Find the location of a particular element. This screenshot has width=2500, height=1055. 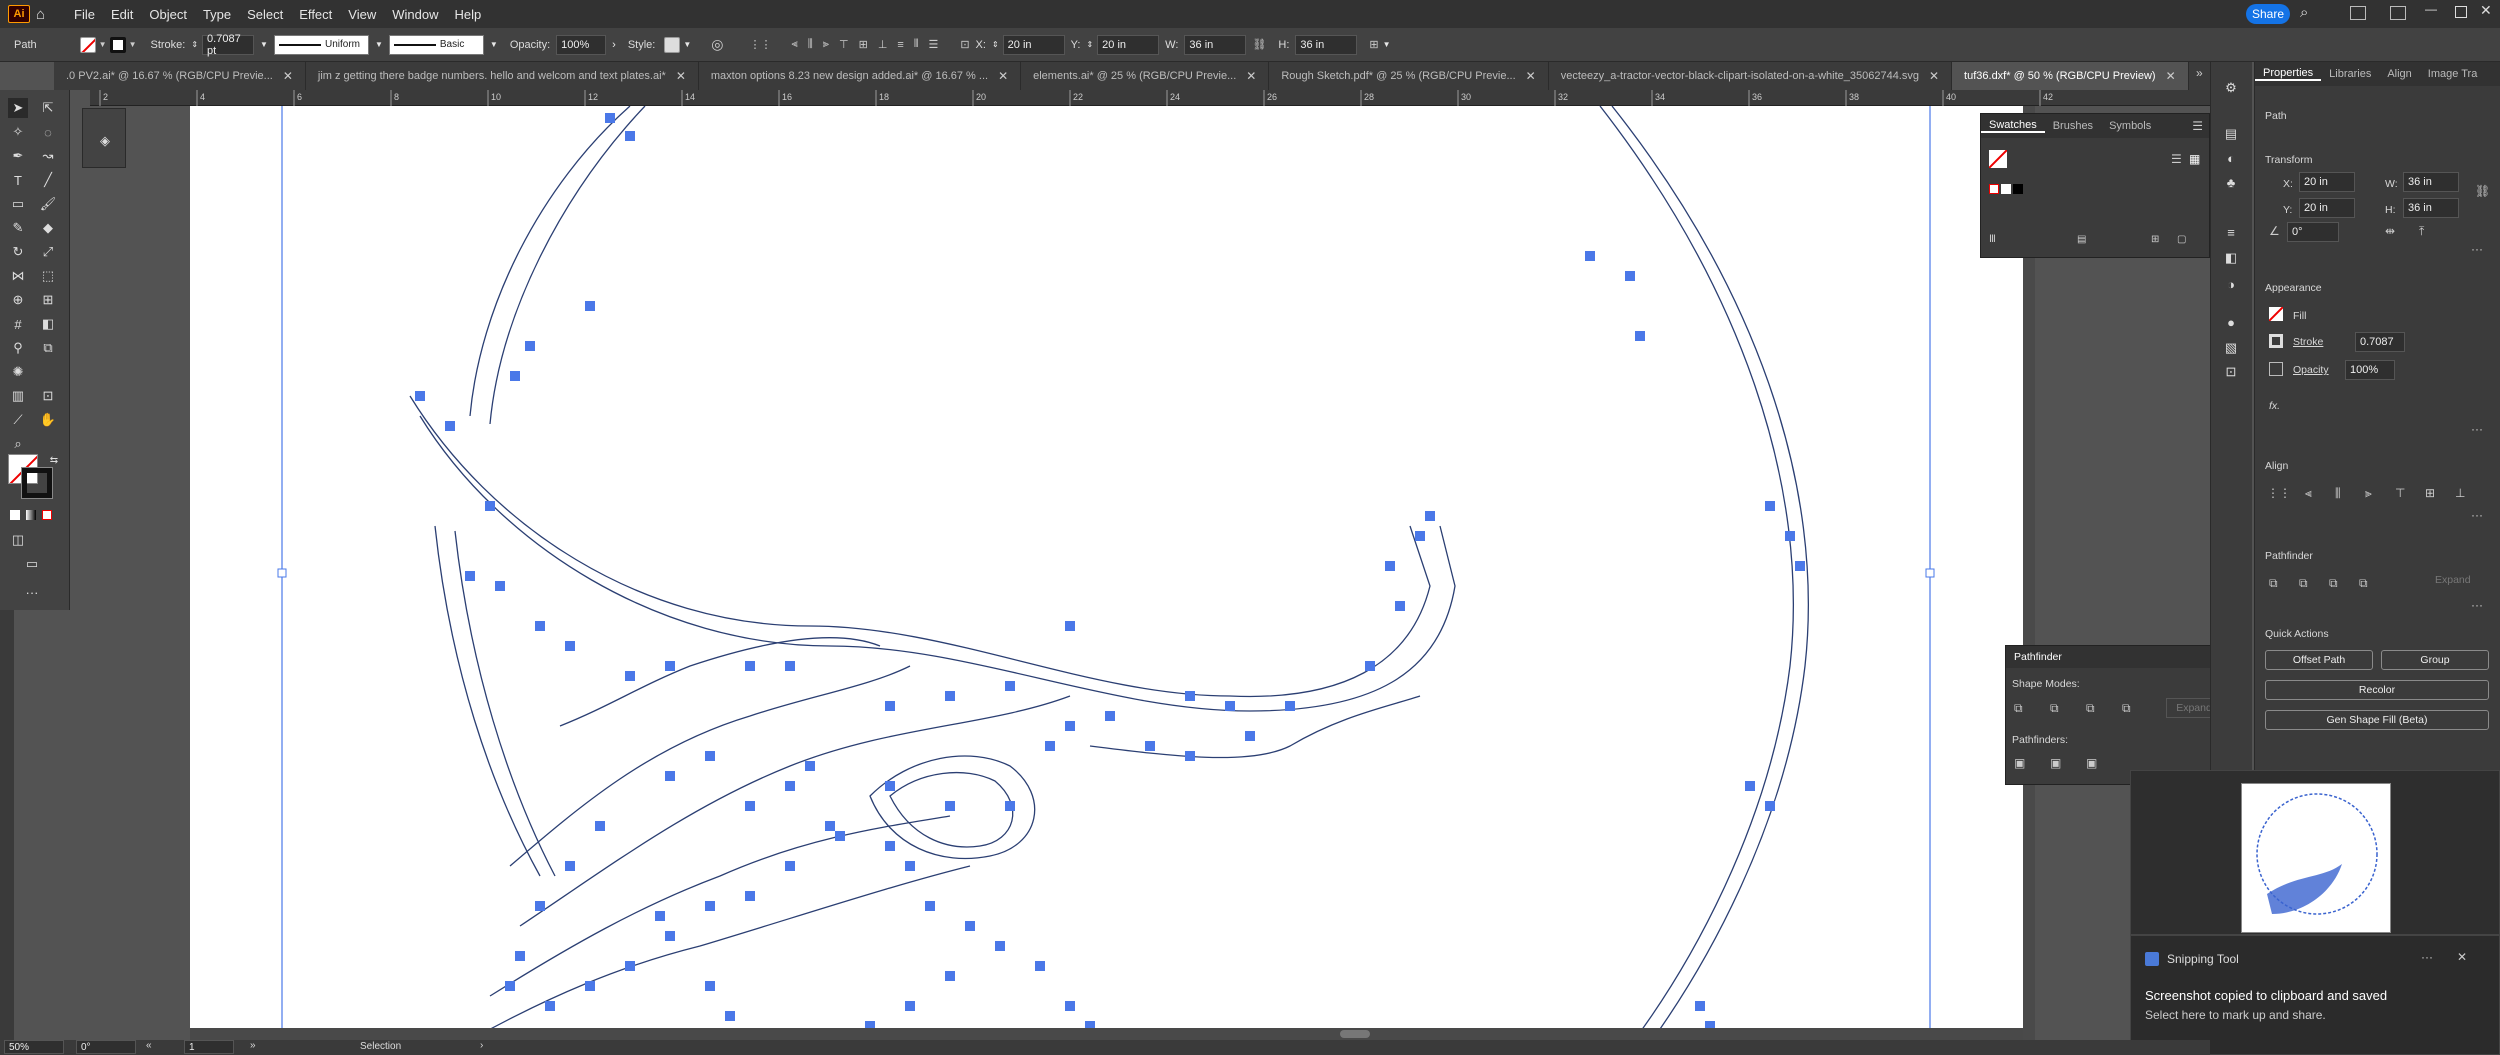

snip-preview is located at coordinates (2315, 852).